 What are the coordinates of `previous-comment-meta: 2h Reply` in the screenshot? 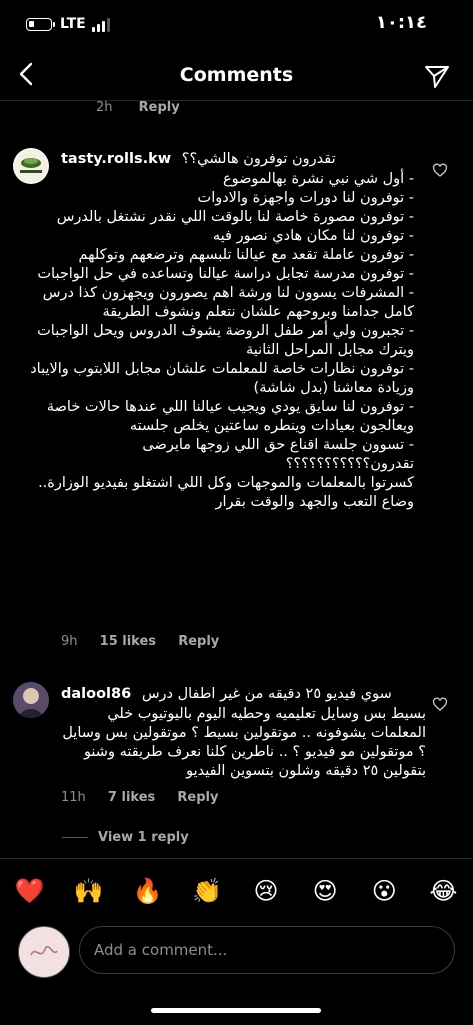 It's located at (149, 107).